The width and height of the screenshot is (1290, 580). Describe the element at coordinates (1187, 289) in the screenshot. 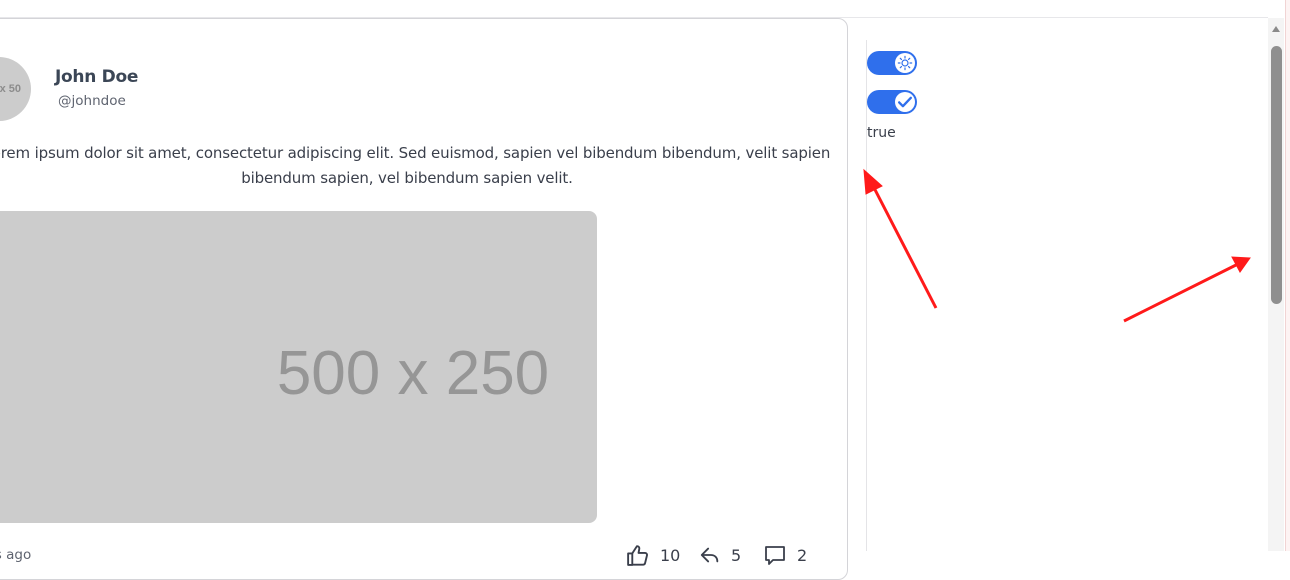

I see `annotation-arrow-right` at that location.